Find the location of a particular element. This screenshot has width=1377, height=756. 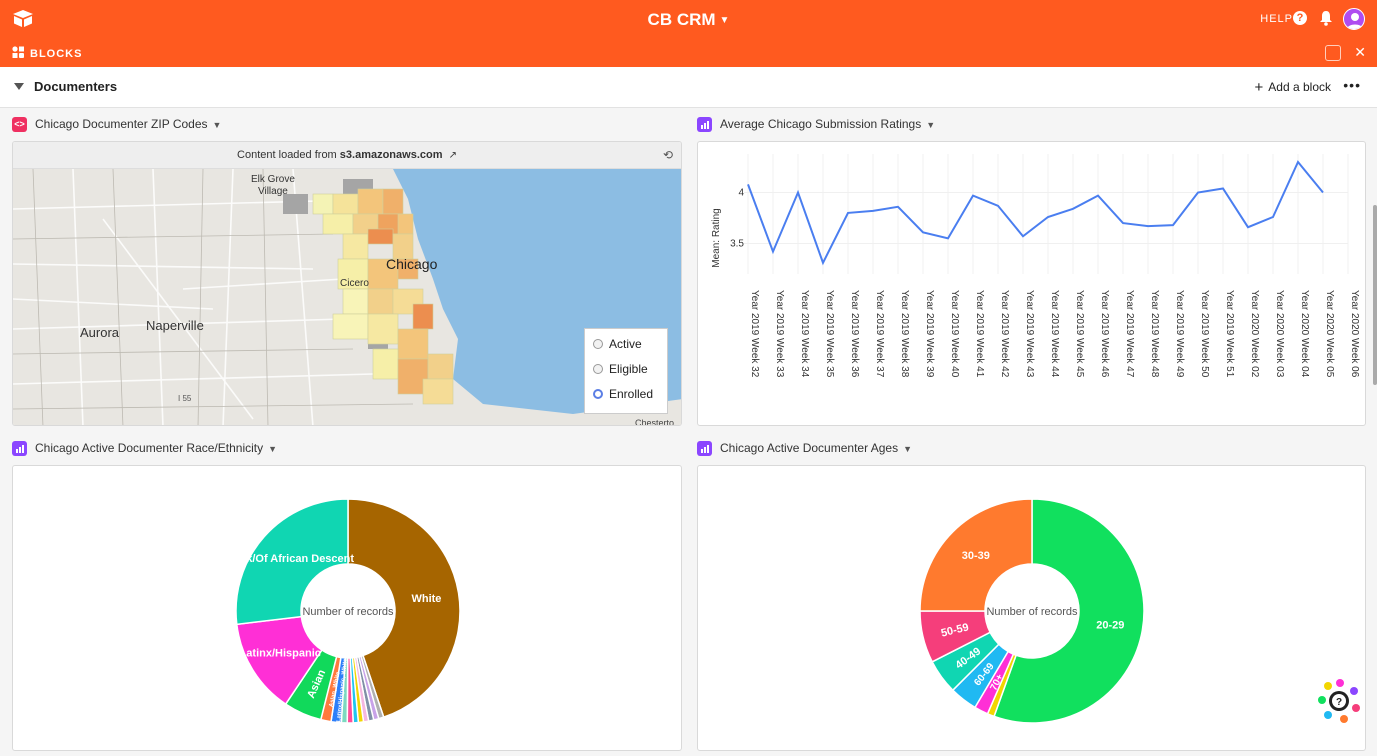

x-tick-label: Year 2019 Week 44 is located at coordinates (1054, 334).